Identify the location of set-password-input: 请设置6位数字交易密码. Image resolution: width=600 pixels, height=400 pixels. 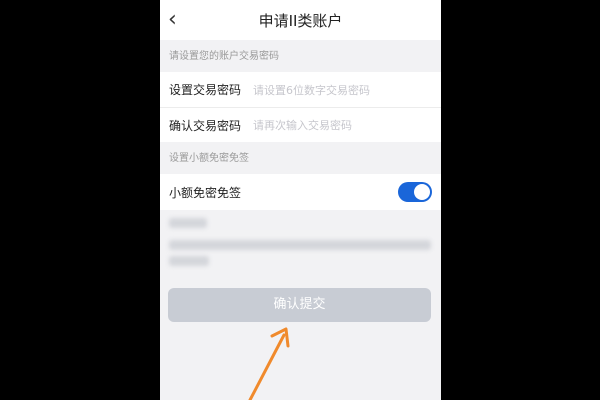
(311, 90).